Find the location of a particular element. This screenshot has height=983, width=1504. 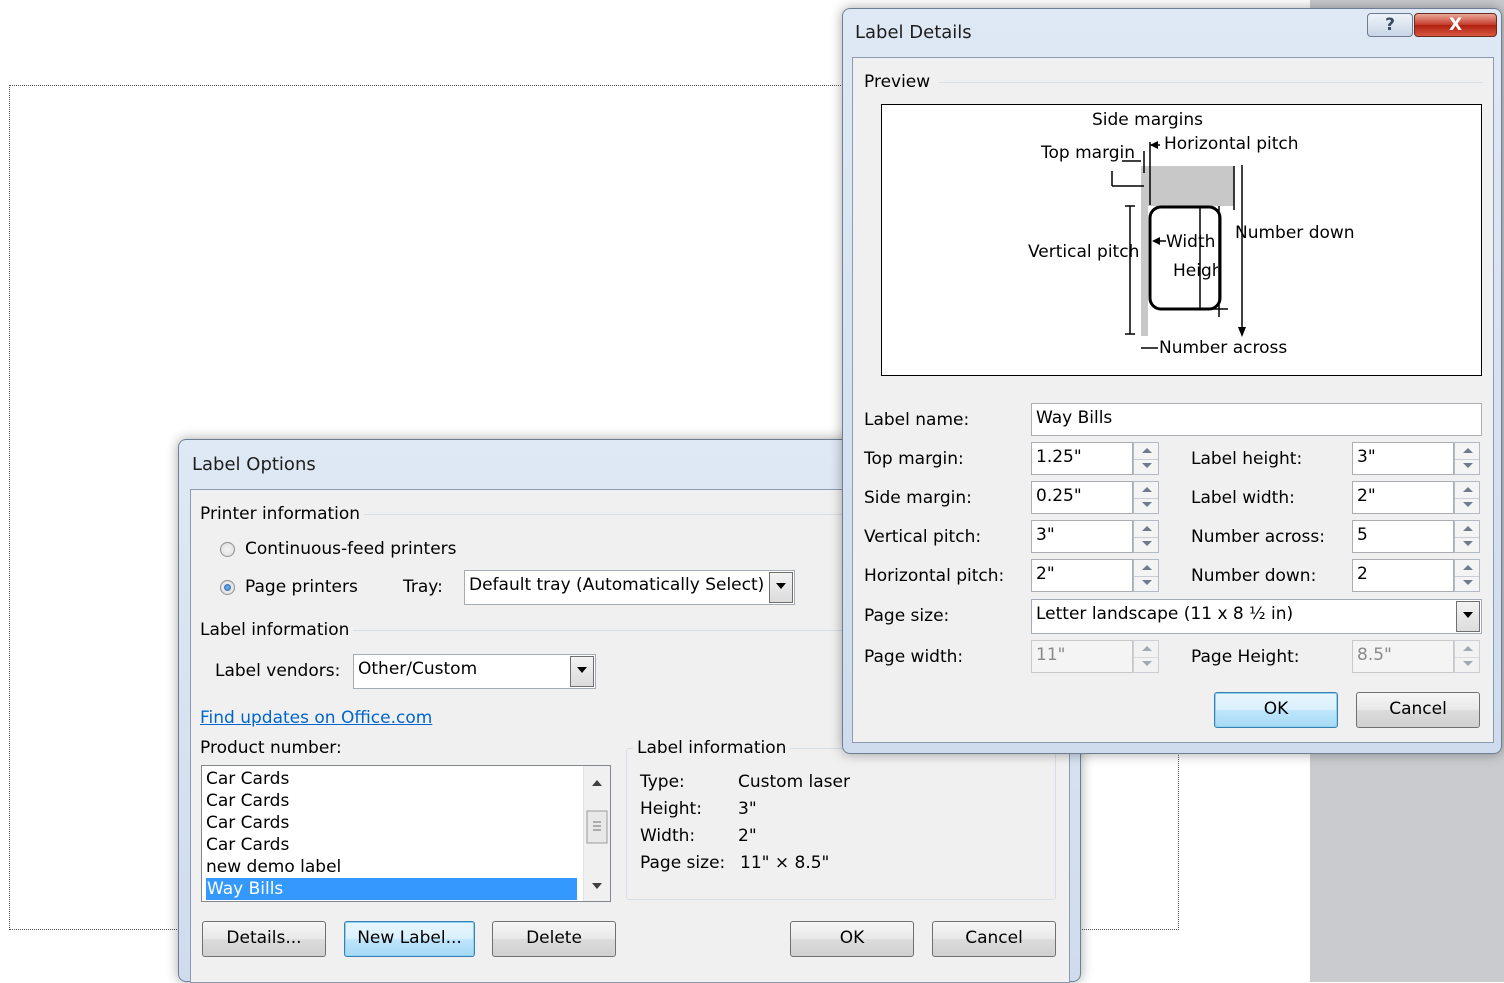

continuous-feed-radio is located at coordinates (227, 549).